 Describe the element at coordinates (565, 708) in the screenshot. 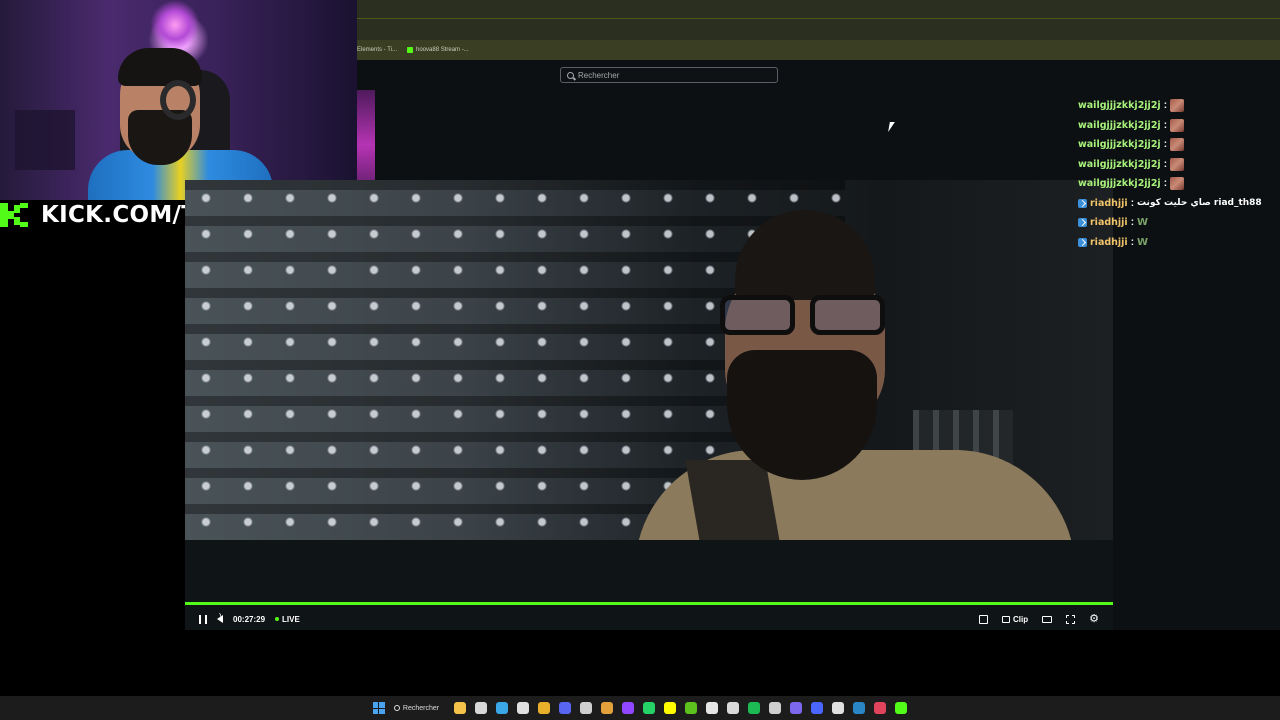

I see `discord-icon` at that location.